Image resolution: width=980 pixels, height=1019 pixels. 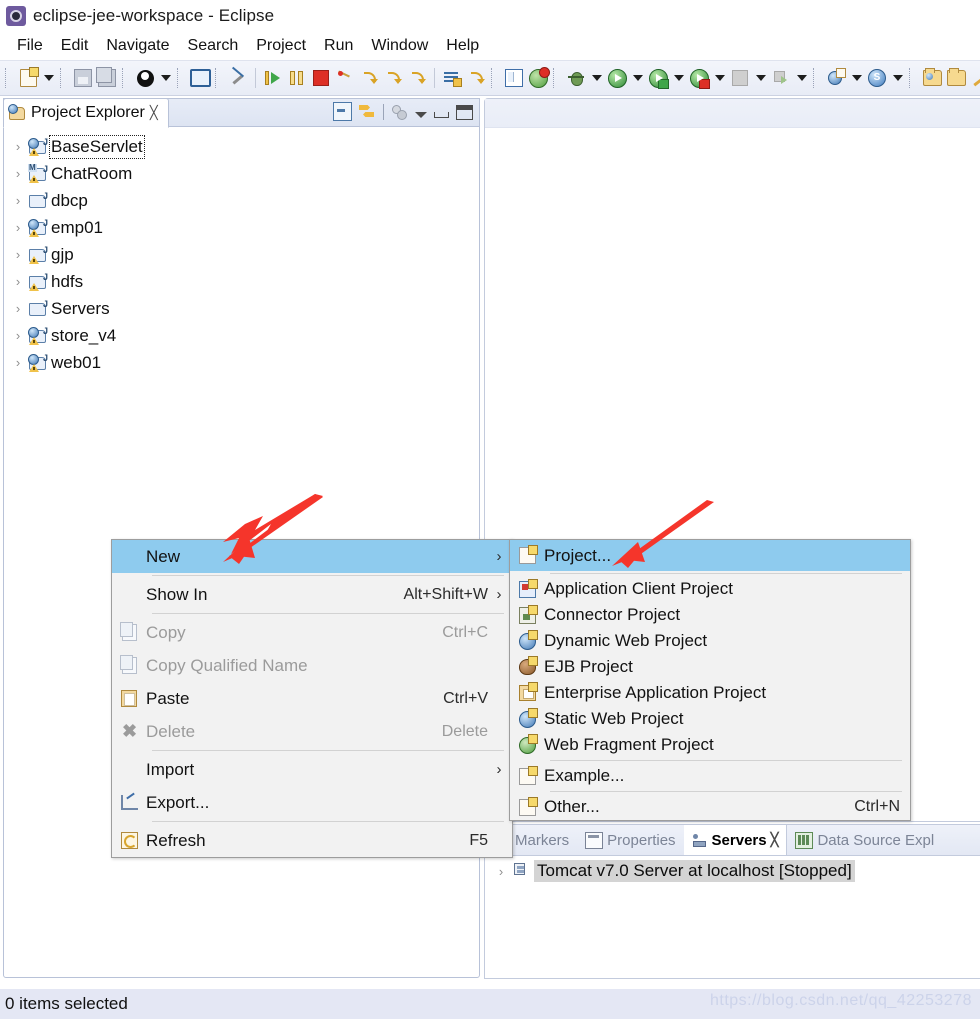 What do you see at coordinates (241, 200) in the screenshot?
I see `tree-item-dbcp: › J dbcp` at bounding box center [241, 200].